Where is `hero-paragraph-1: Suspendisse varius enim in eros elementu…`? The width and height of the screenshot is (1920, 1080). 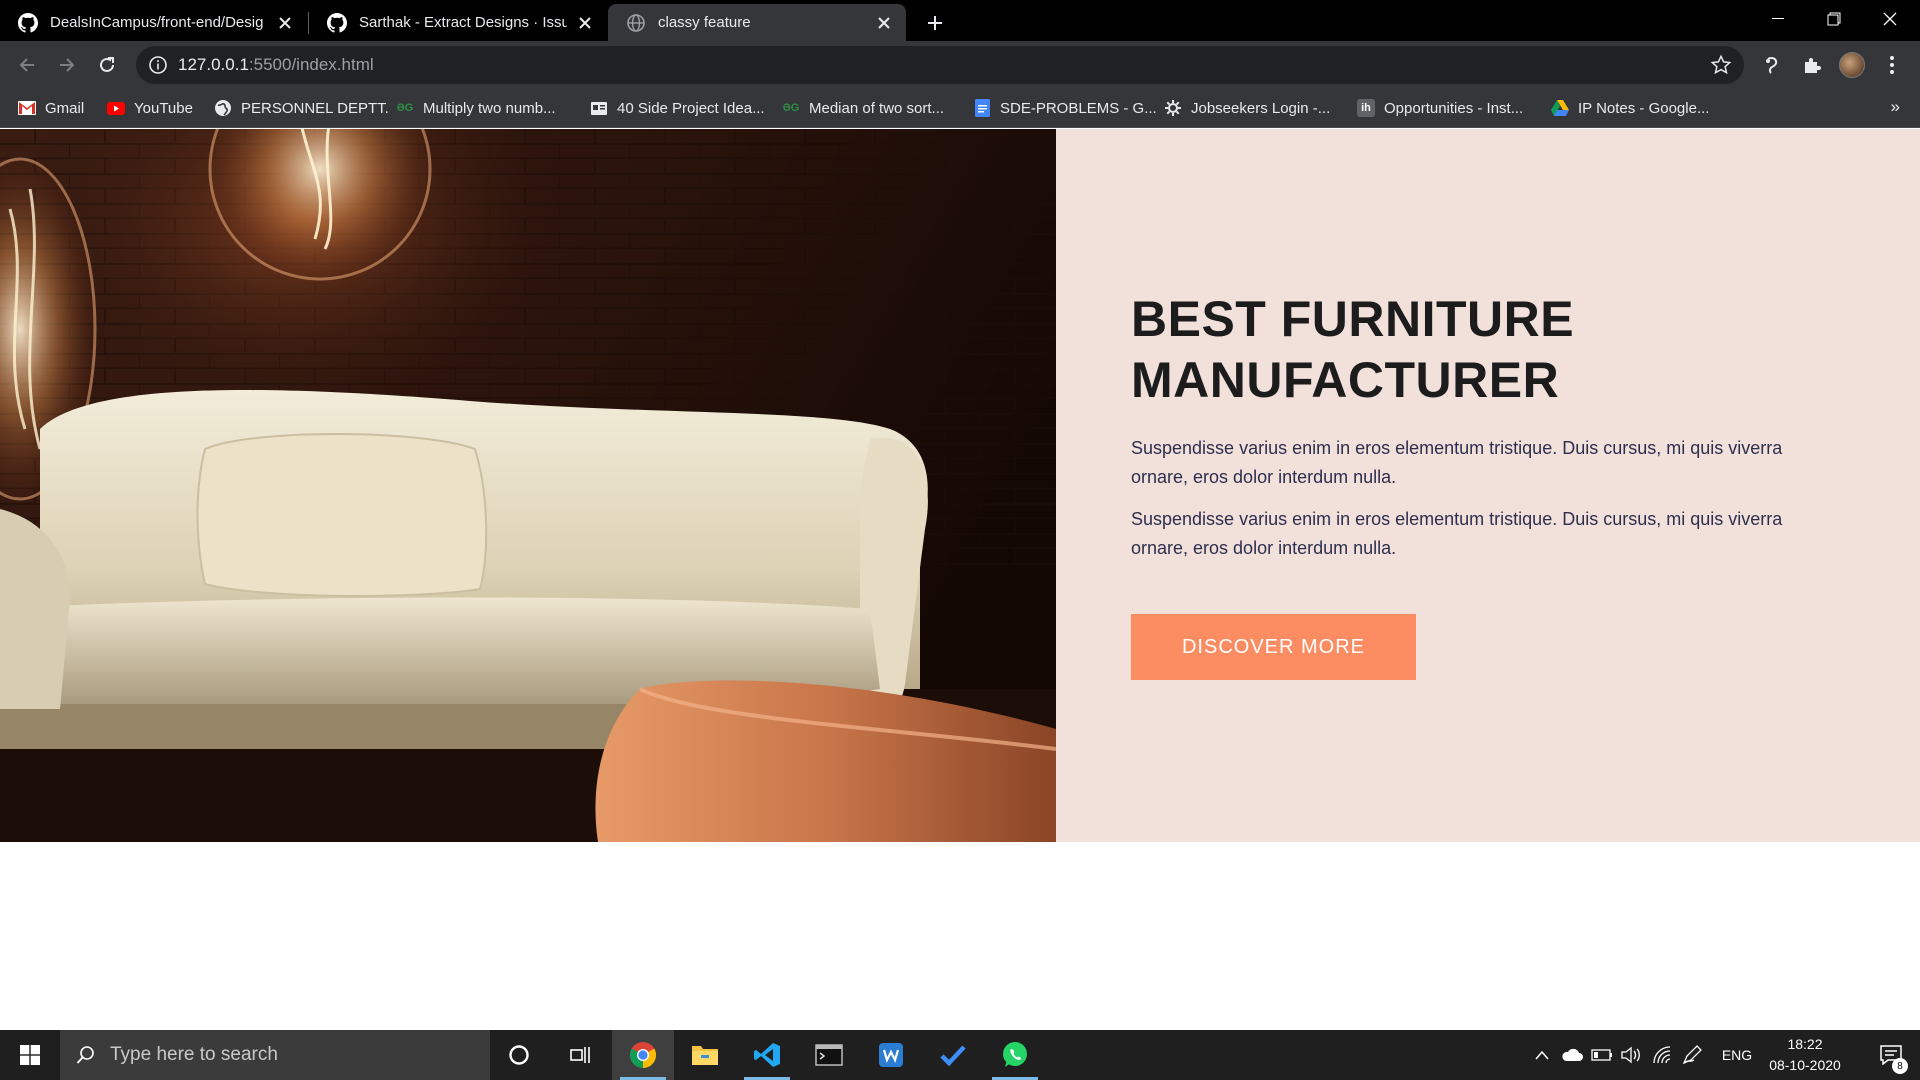 hero-paragraph-1: Suspendisse varius enim in eros elementu… is located at coordinates (1457, 462).